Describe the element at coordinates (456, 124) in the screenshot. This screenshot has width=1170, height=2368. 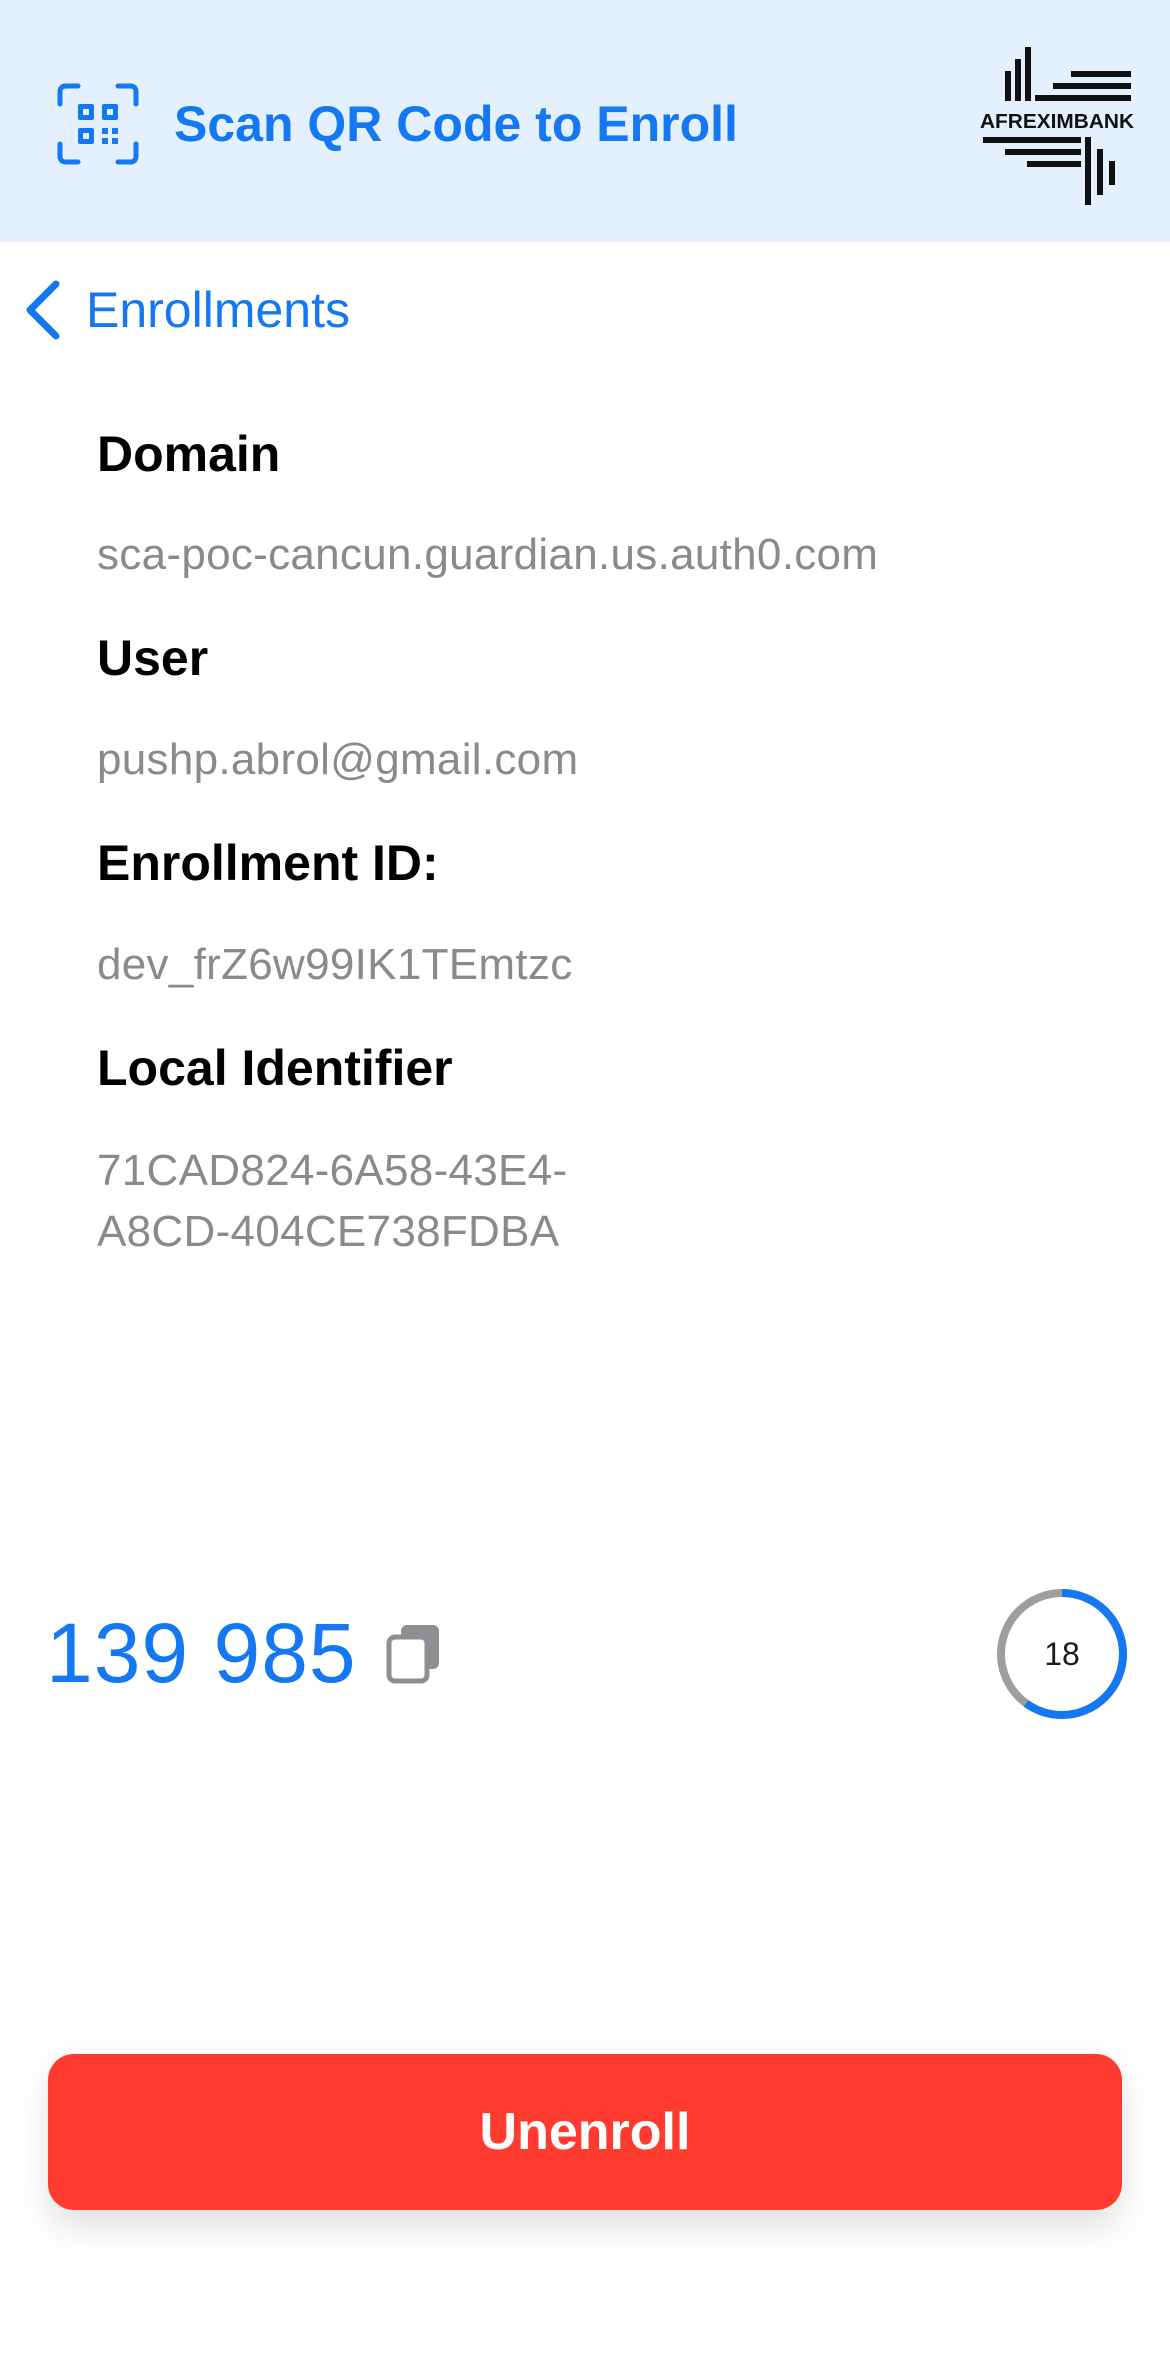
I see `header-title: Scan QR Code to Enroll` at that location.